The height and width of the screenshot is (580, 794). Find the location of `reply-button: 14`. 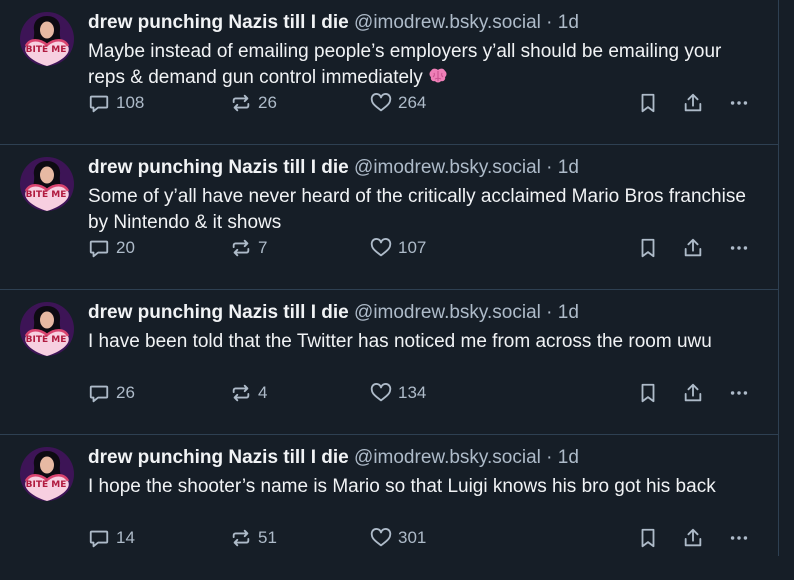

reply-button: 14 is located at coordinates (111, 538).